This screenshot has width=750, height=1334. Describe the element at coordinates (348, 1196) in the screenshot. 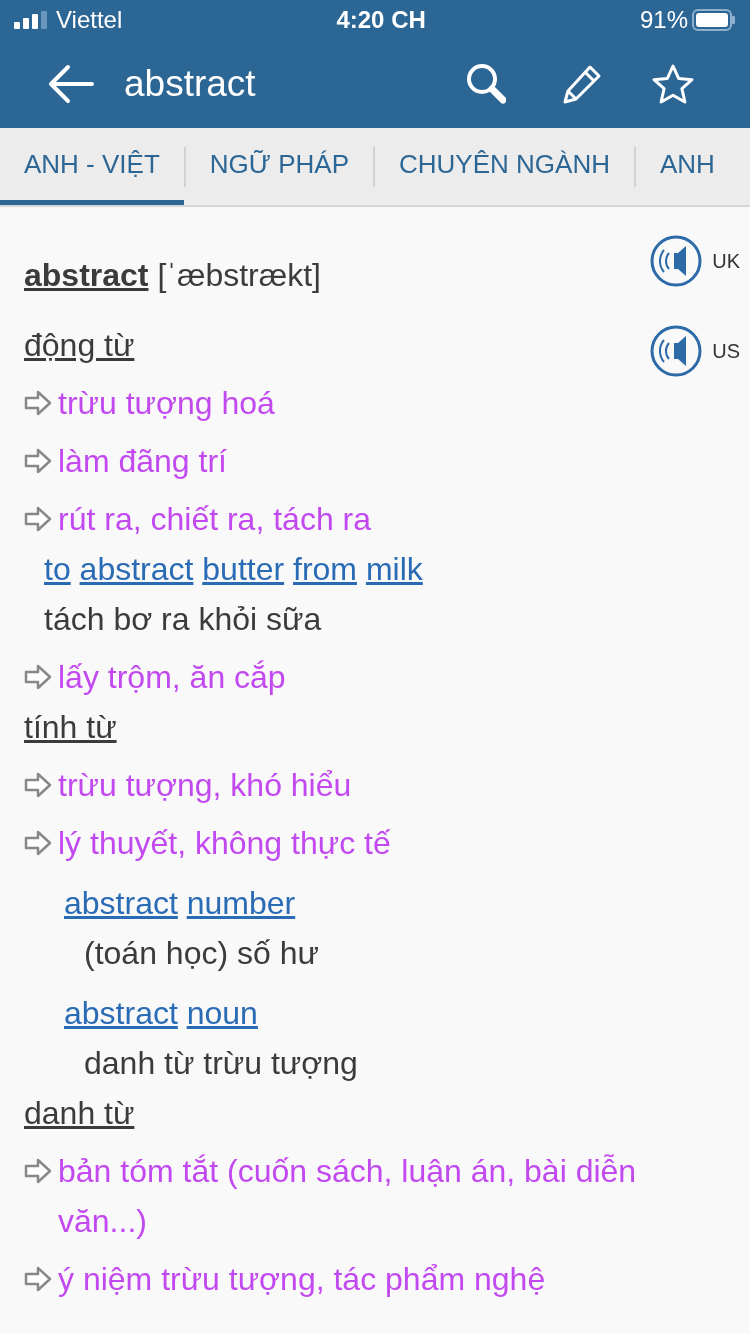

I see `sense-text: bản tóm tắt (cuốn sách, luận án, bài diễn văn...)` at that location.